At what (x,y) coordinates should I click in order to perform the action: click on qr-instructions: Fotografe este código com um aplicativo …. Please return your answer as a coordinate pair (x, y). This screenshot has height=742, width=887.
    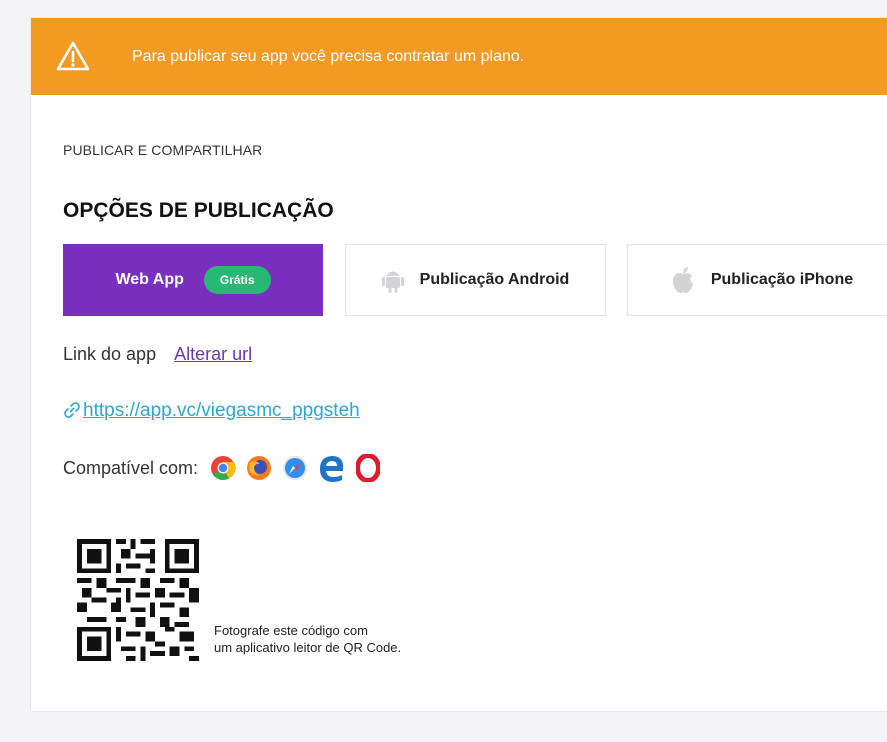
    Looking at the image, I should click on (307, 639).